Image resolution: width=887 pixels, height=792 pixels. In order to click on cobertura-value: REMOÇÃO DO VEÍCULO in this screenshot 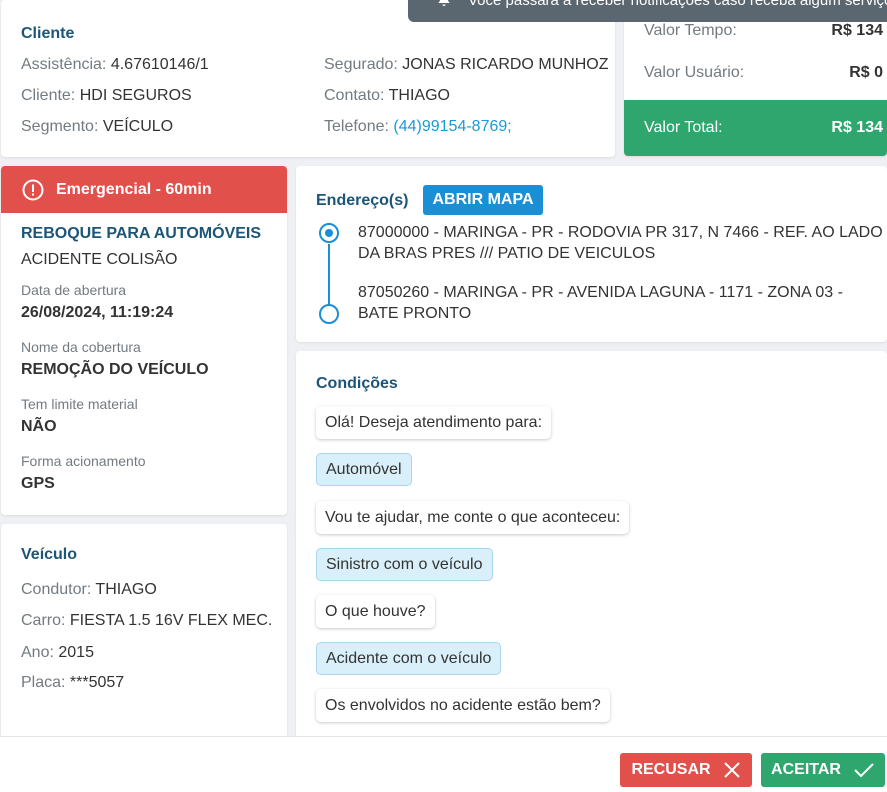, I will do `click(115, 369)`.